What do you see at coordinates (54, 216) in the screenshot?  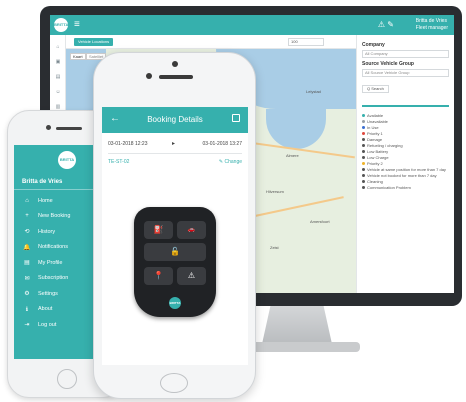 I see `menu-item-label: New Booking` at bounding box center [54, 216].